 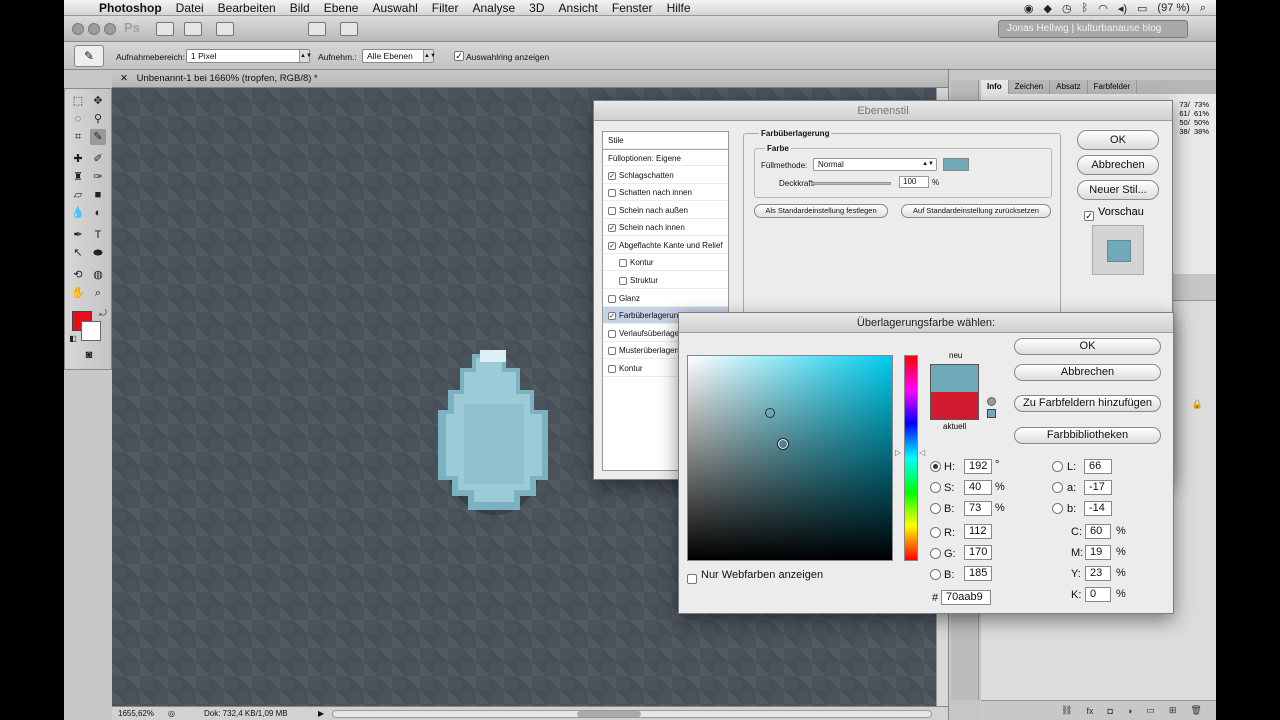 I want to click on horizontal-scrollbar, so click(x=632, y=714).